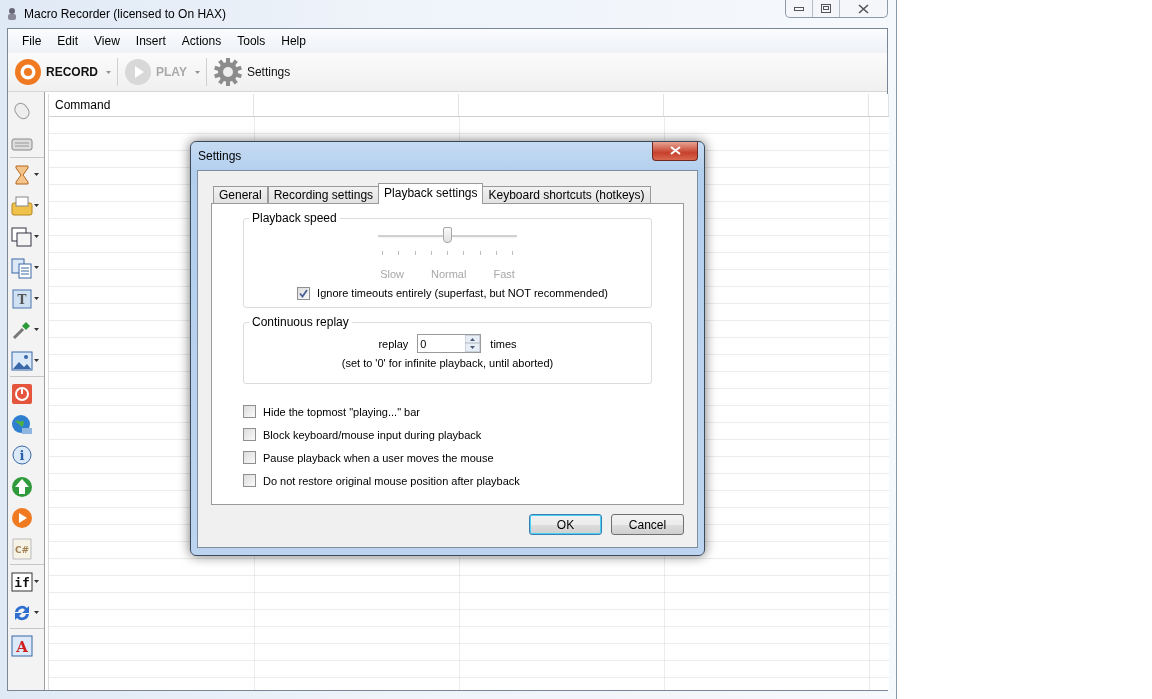  Describe the element at coordinates (391, 480) in the screenshot. I see `checkbox-label: Do not restore original mouse position after playback` at that location.